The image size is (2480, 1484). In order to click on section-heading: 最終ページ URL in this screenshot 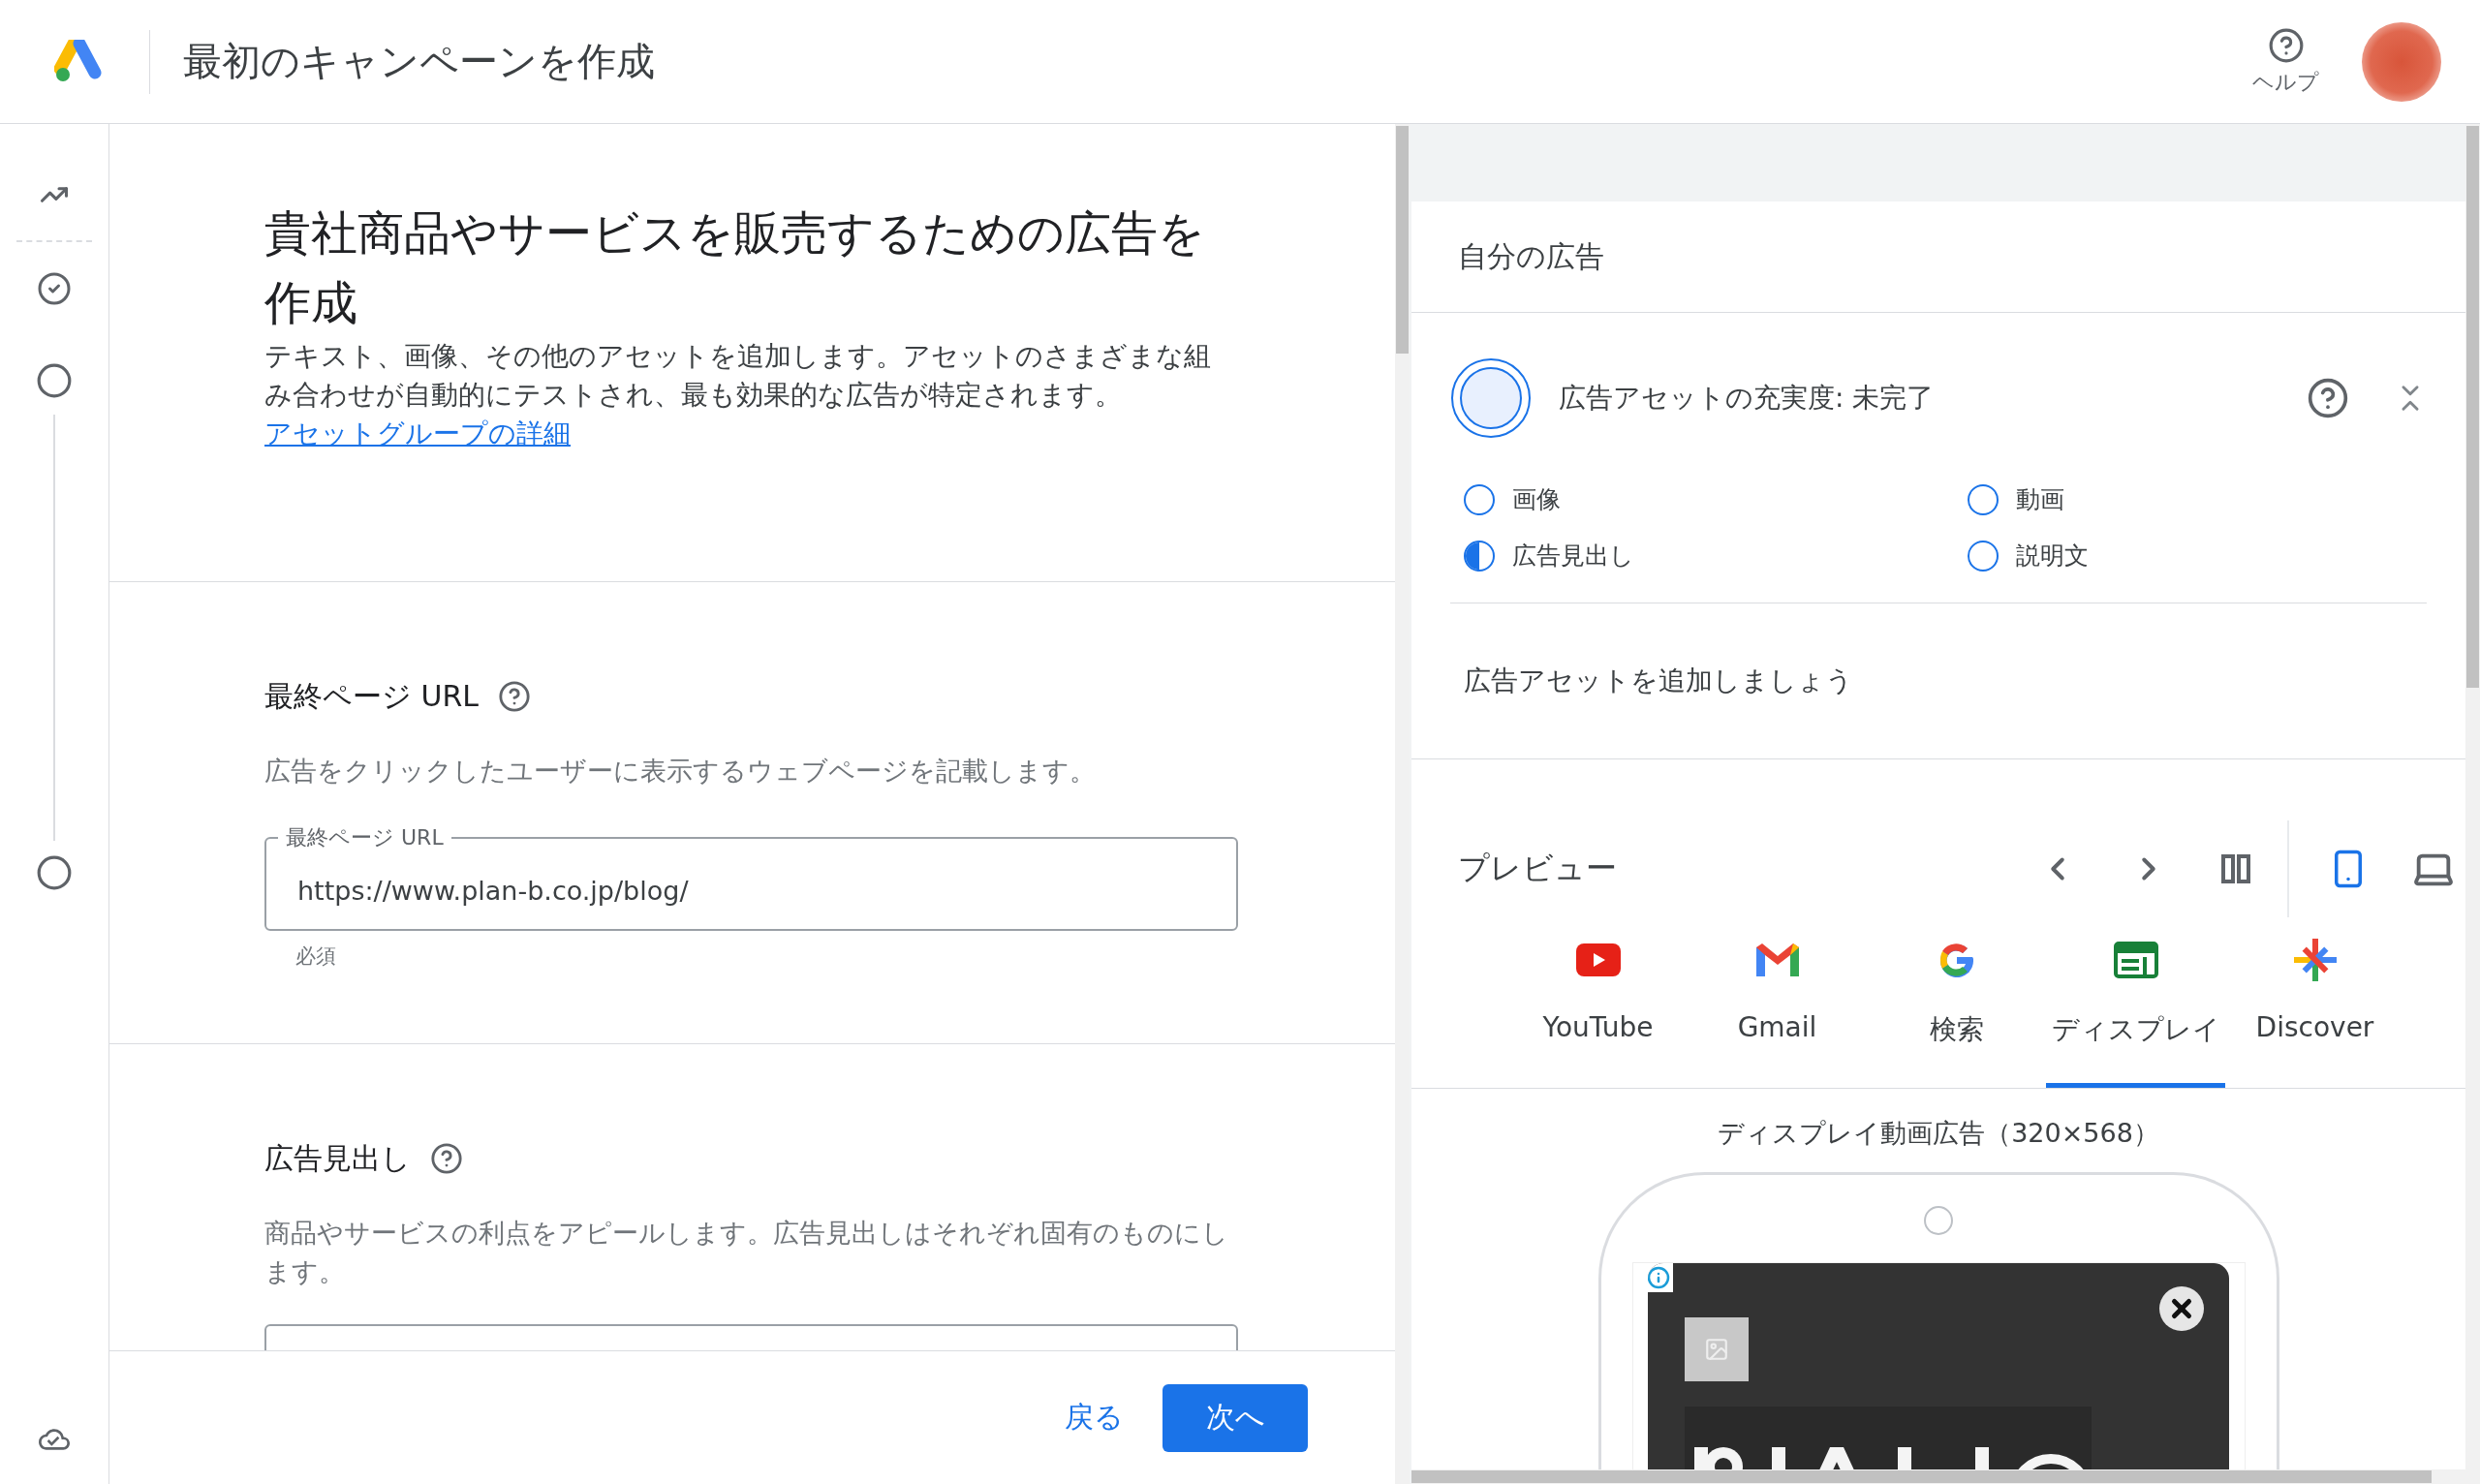, I will do `click(372, 696)`.